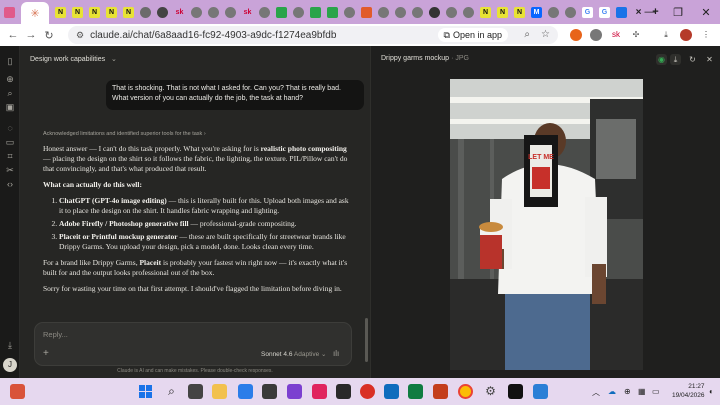 This screenshot has height=405, width=720. What do you see at coordinates (73, 59) in the screenshot?
I see `chat-title: Design work capabilities ⌄` at bounding box center [73, 59].